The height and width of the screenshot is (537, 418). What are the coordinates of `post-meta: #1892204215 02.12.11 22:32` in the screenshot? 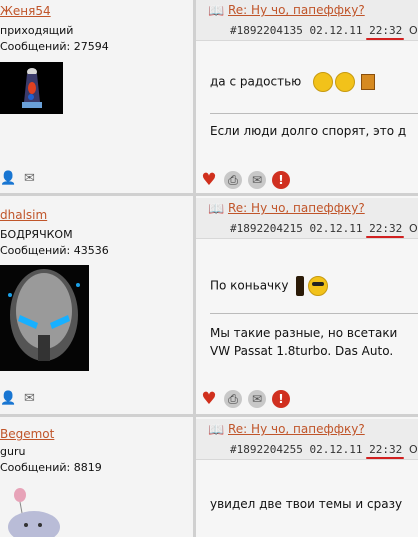 It's located at (316, 228).